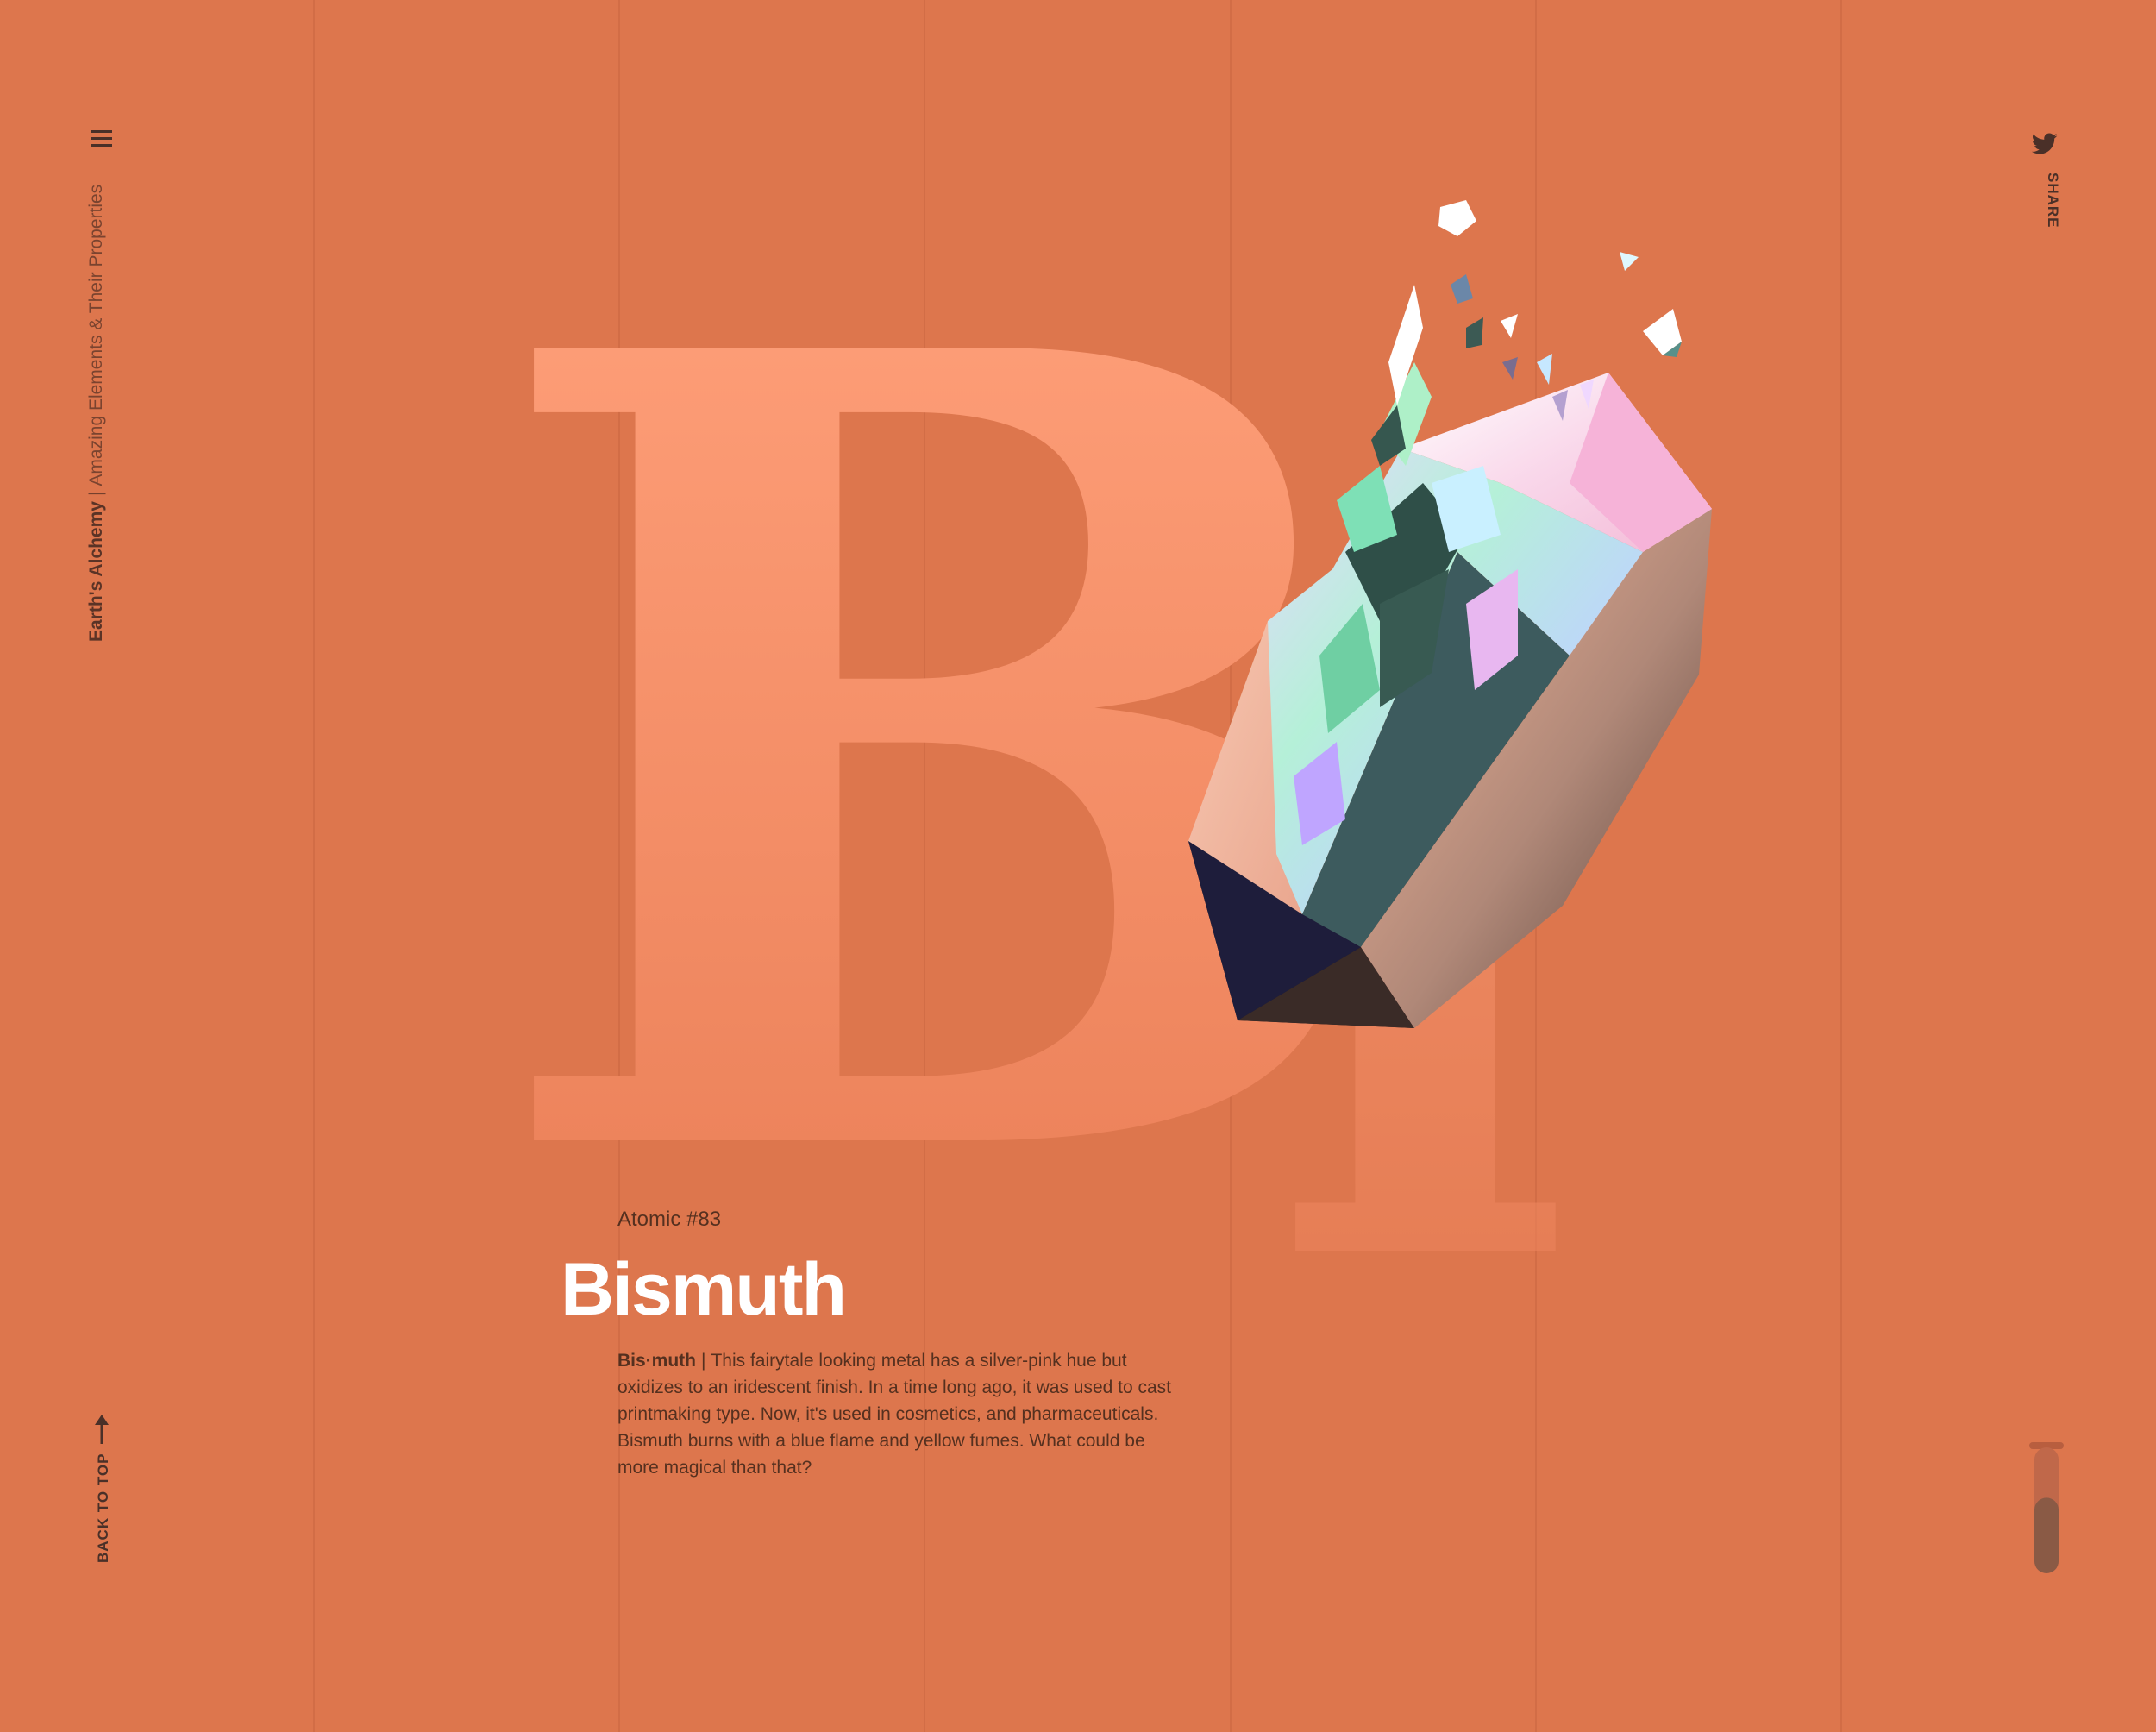  What do you see at coordinates (96, 335) in the screenshot?
I see `site-tagline: Amazing Elements & Their Properties` at bounding box center [96, 335].